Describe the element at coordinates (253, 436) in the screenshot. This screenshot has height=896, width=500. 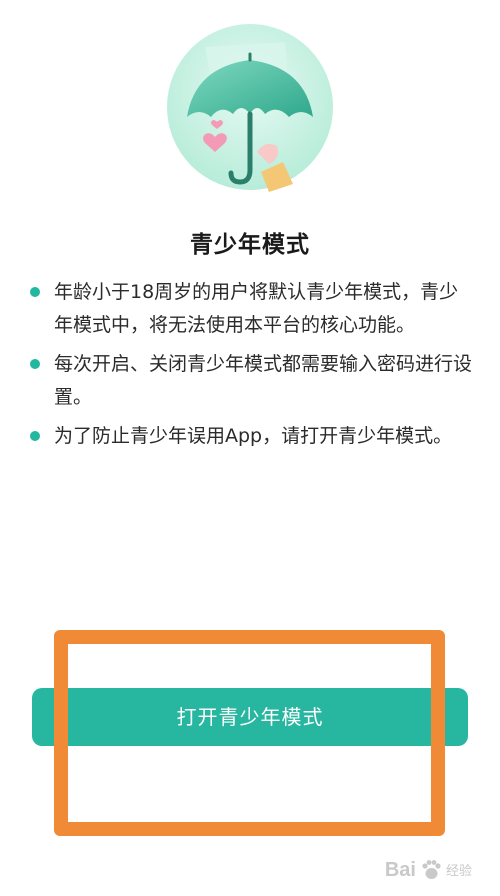
I see `bullet-text: 为了防止青少年误用App，请打开青少年模式。` at that location.